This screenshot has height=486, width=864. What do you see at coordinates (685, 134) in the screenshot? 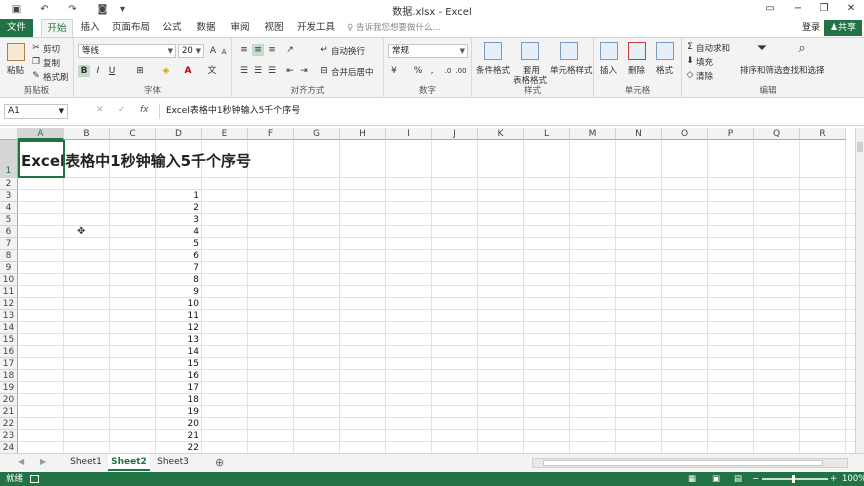
I see `column-header-o: O` at bounding box center [685, 134].